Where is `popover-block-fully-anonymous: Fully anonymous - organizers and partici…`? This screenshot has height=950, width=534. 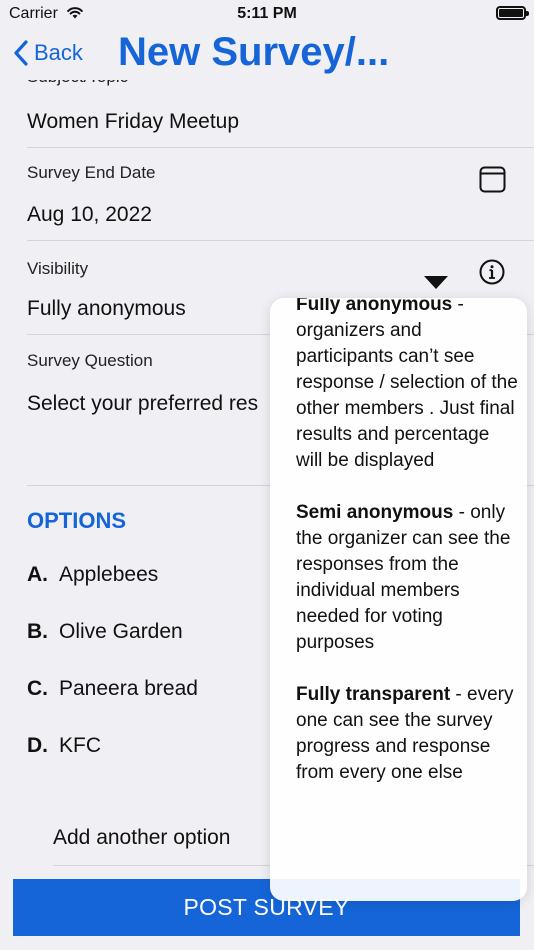
popover-block-fully-anonymous: Fully anonymous - organizers and partici… is located at coordinates (407, 386).